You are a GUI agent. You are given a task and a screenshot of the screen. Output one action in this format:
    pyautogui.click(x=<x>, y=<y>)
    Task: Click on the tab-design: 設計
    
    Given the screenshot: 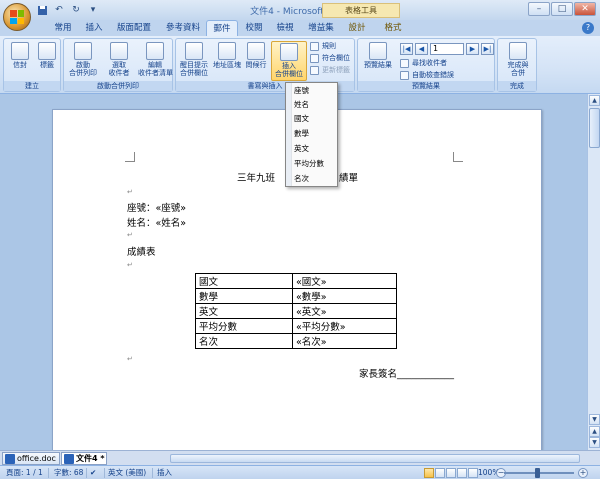 What is the action you would take?
    pyautogui.click(x=357, y=28)
    